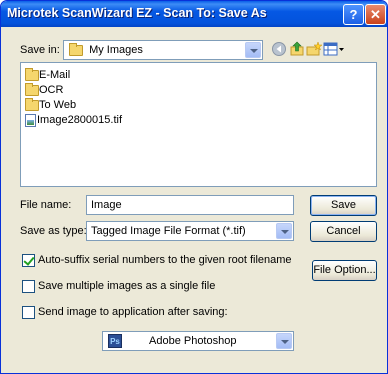  Describe the element at coordinates (193, 341) in the screenshot. I see `application-value: Adobe Photoshop` at that location.